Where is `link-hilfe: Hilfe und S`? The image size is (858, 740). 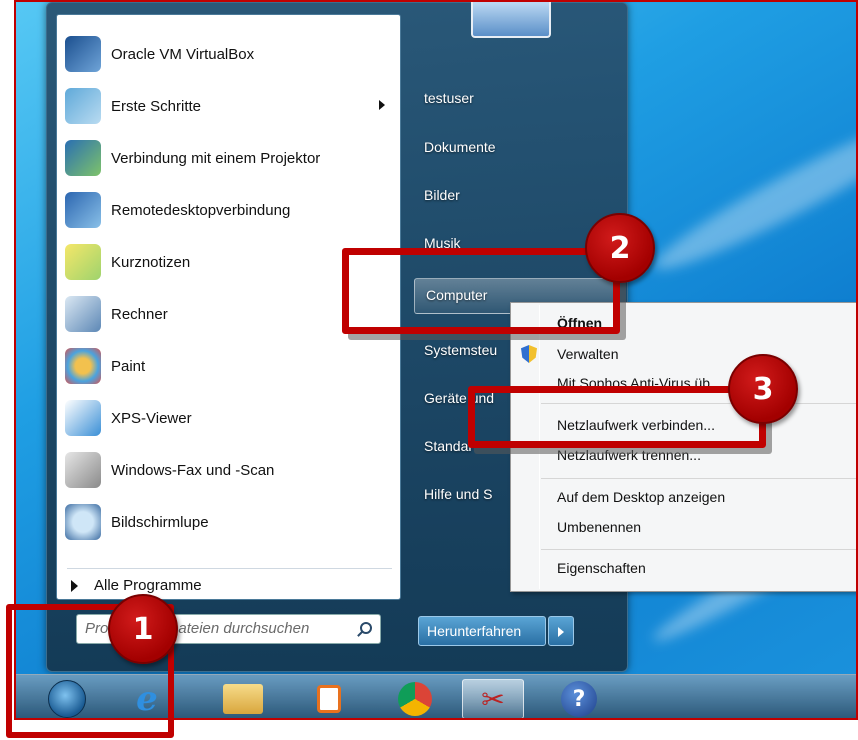 link-hilfe: Hilfe und S is located at coordinates (458, 494).